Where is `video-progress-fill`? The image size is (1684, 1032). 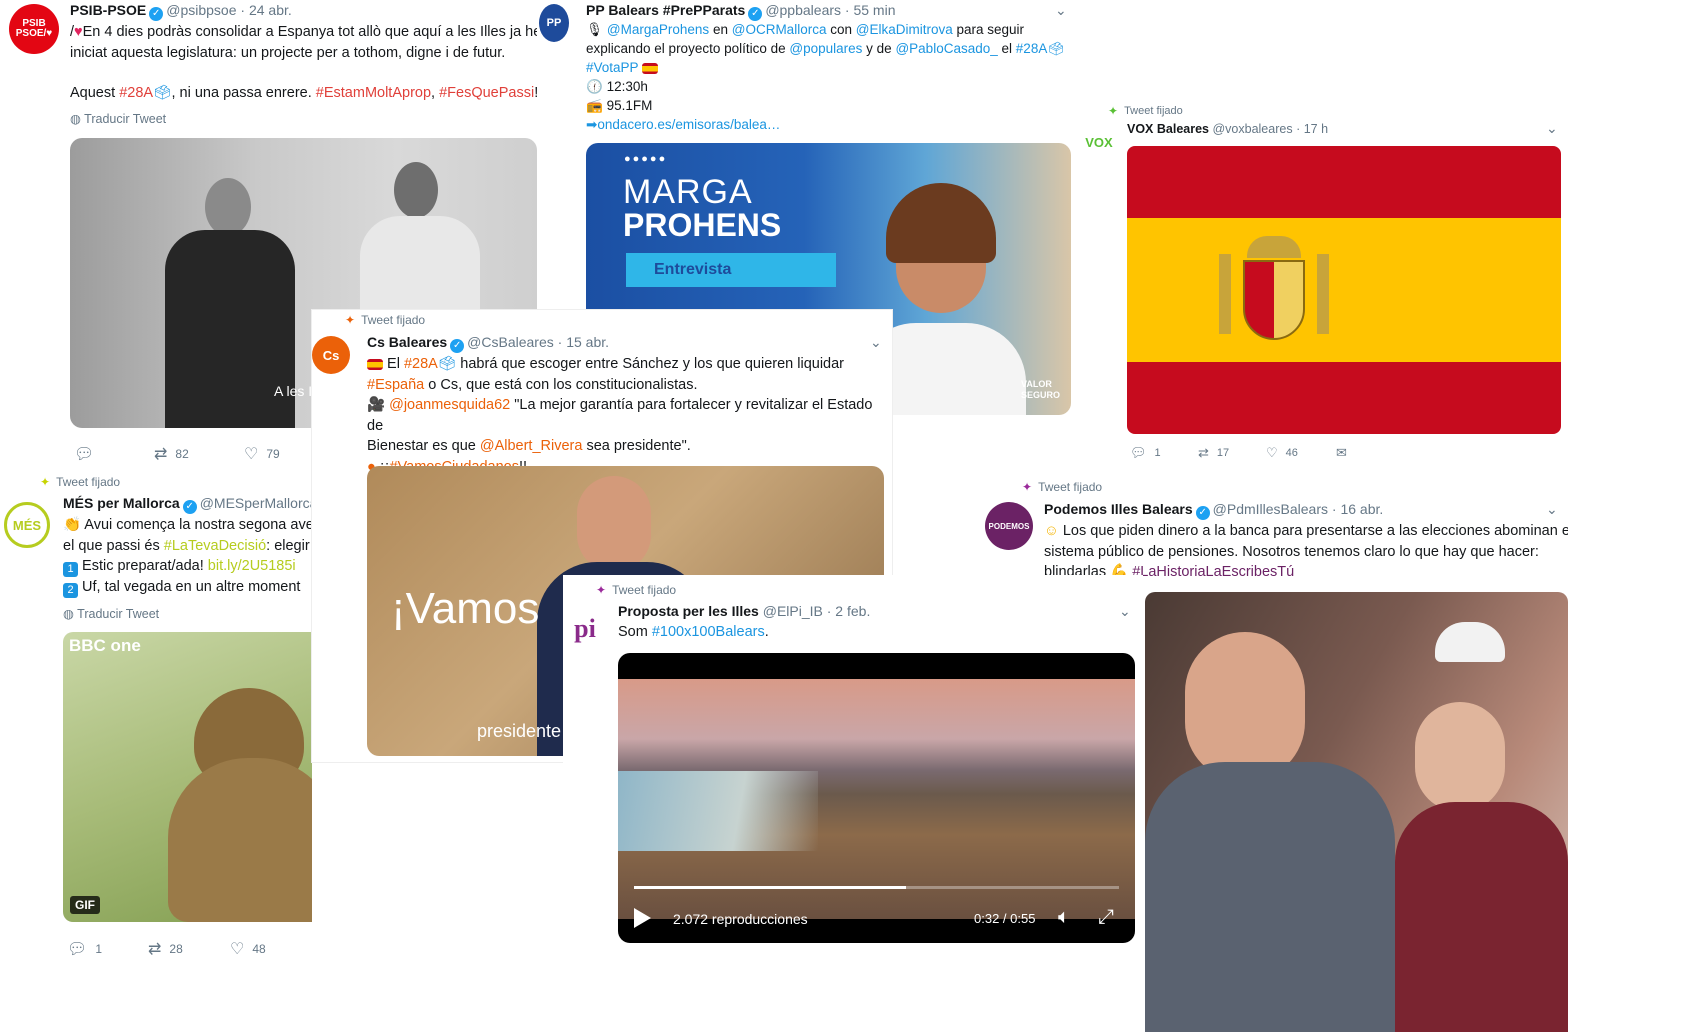
video-progress-fill is located at coordinates (770, 887).